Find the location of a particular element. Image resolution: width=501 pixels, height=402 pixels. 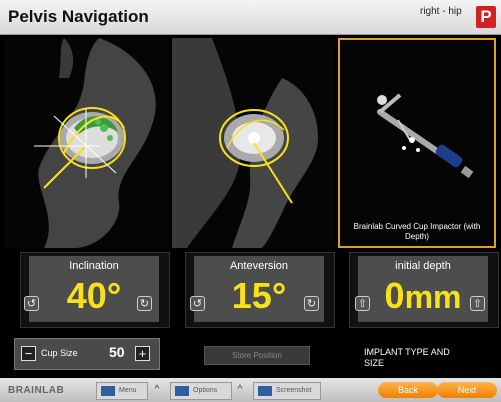

cup-size-label: Cup Size is located at coordinates (59, 353).